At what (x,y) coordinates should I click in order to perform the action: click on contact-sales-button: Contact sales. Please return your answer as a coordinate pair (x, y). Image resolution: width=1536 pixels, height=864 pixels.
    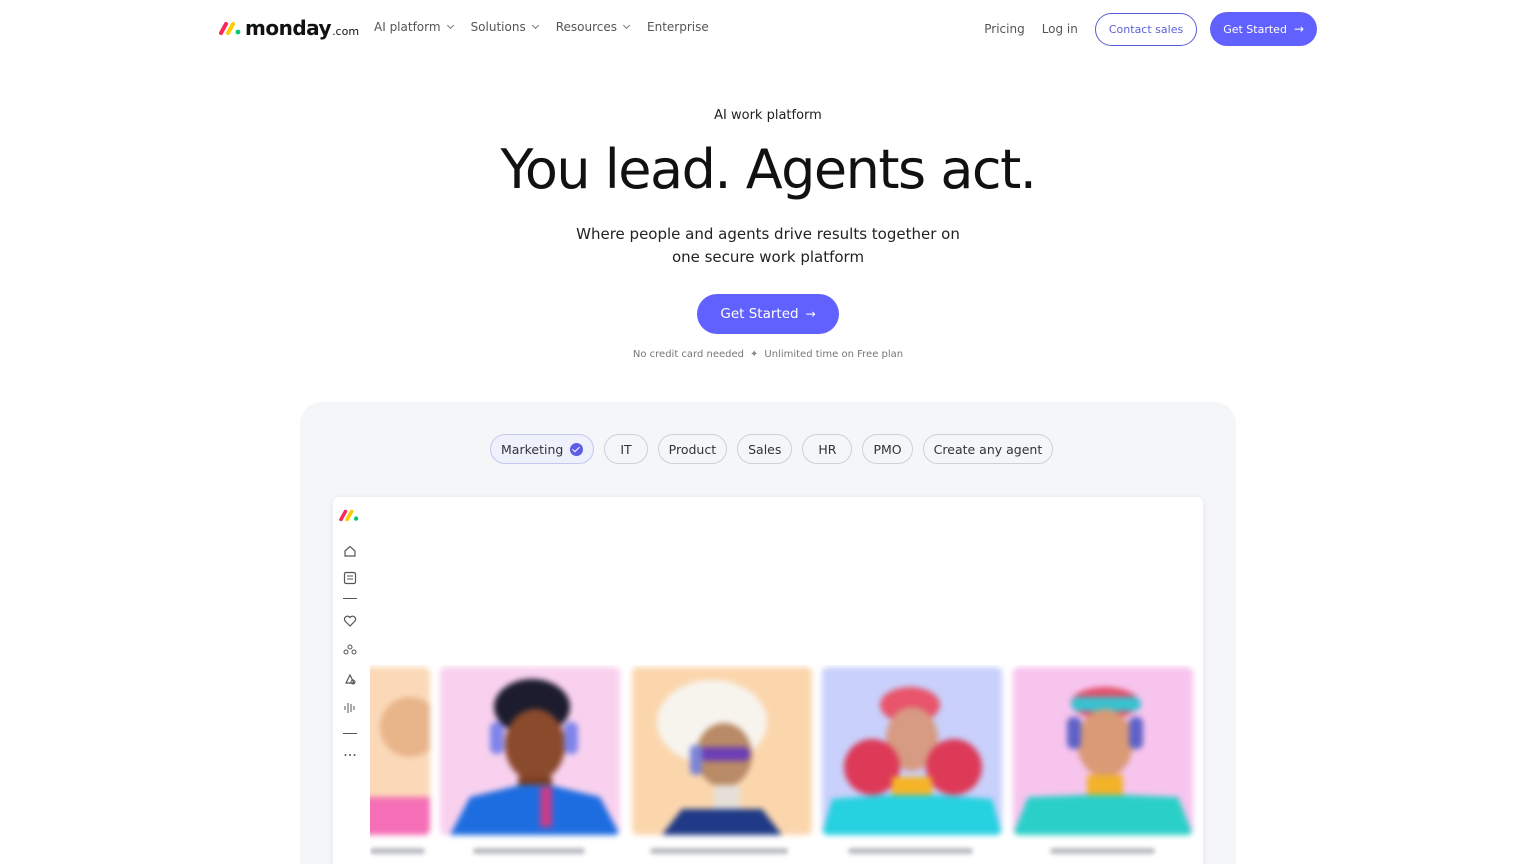
    Looking at the image, I should click on (1146, 29).